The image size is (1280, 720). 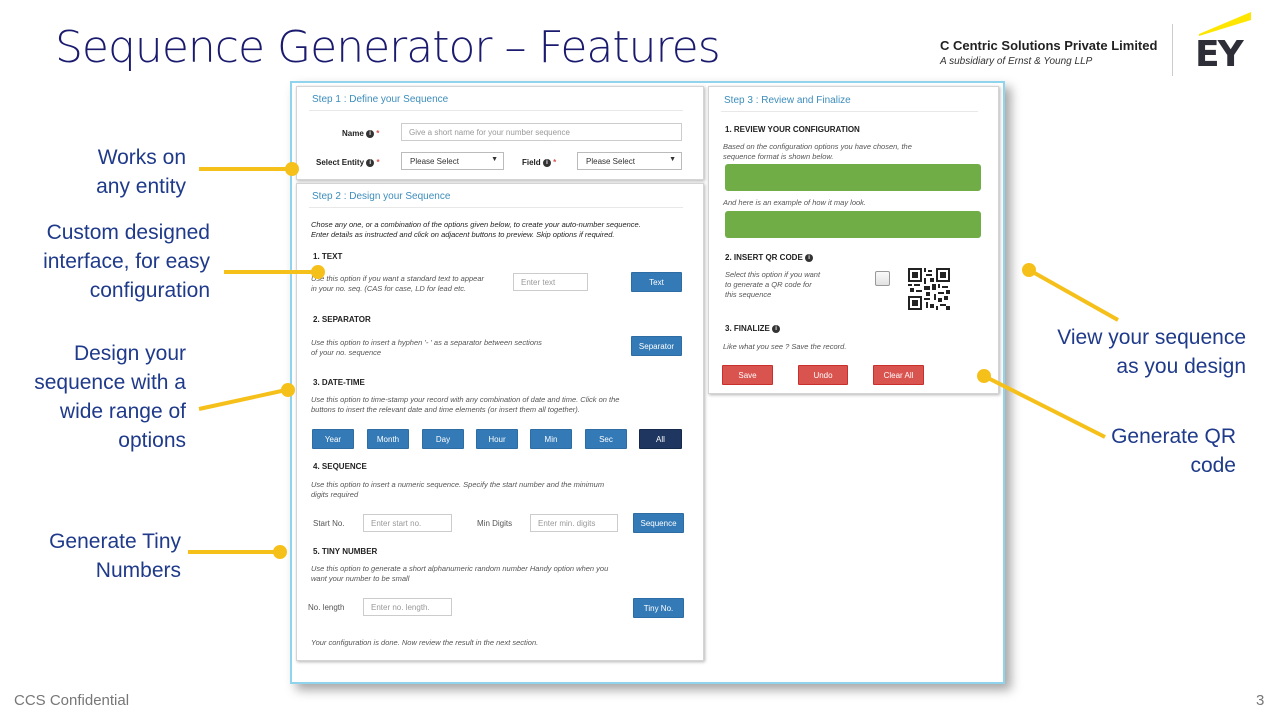 I want to click on text-button: Text, so click(x=656, y=282).